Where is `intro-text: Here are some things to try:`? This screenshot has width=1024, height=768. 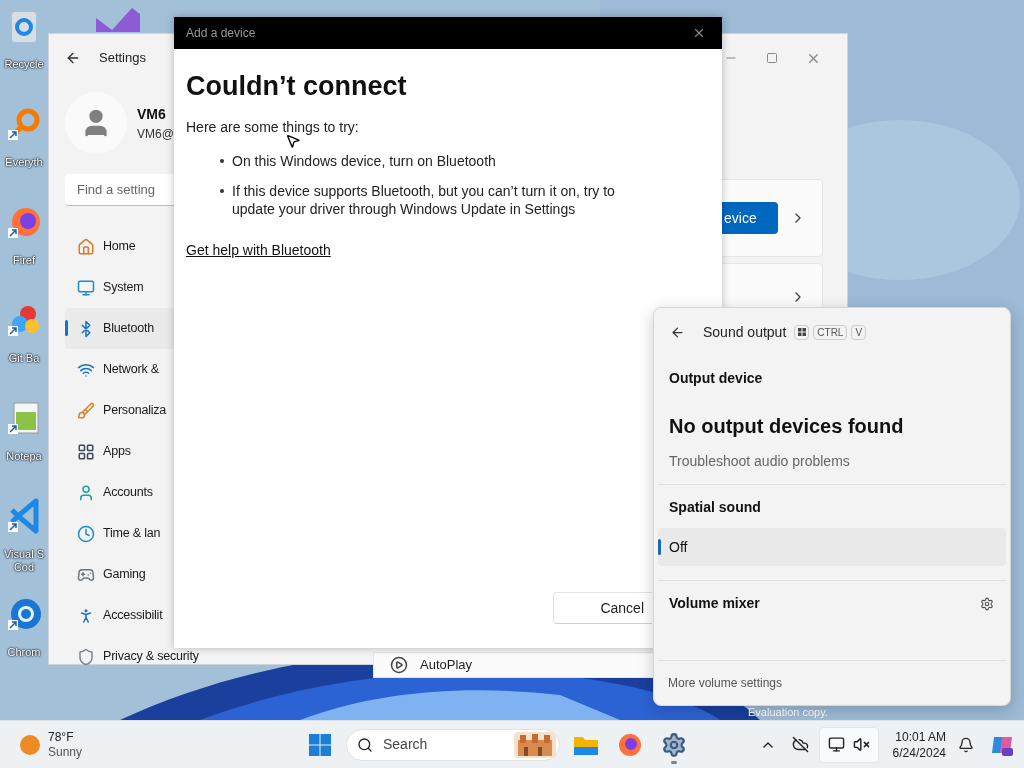 intro-text: Here are some things to try: is located at coordinates (273, 127).